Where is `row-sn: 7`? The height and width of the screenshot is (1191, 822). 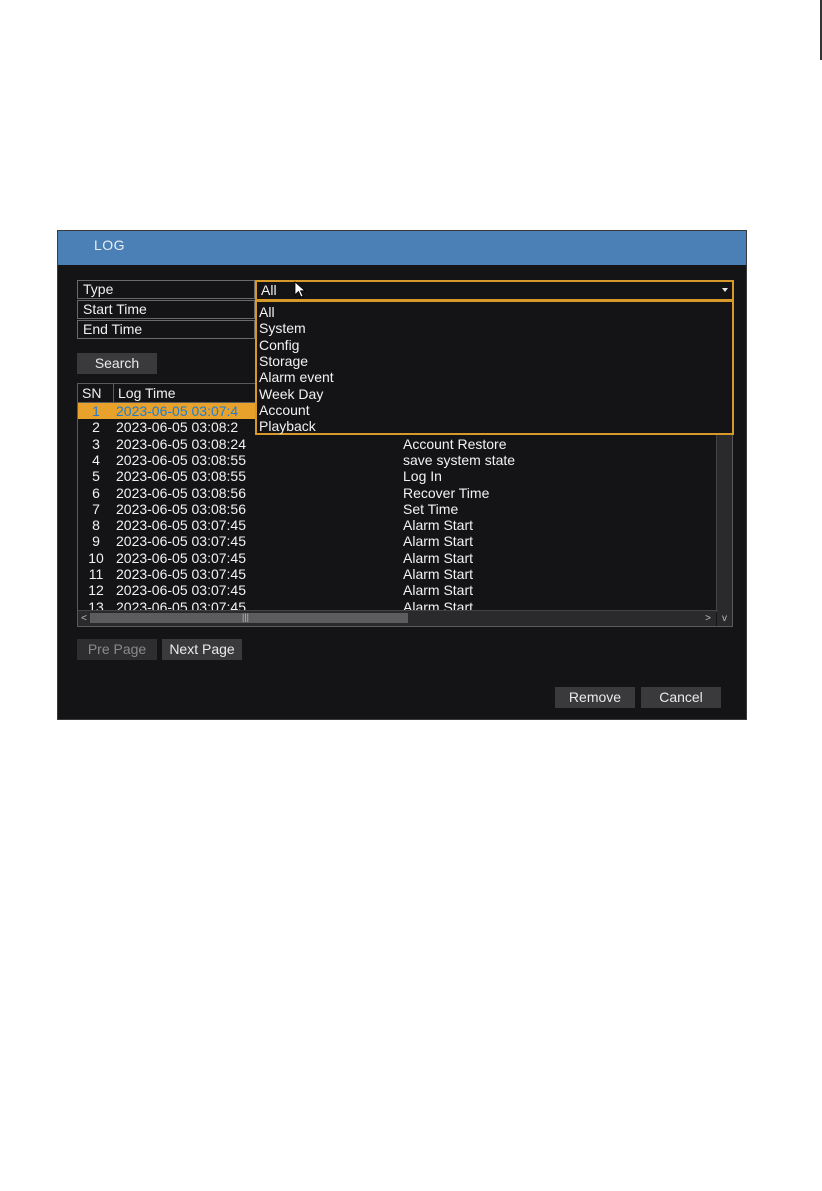
row-sn: 7 is located at coordinates (96, 508).